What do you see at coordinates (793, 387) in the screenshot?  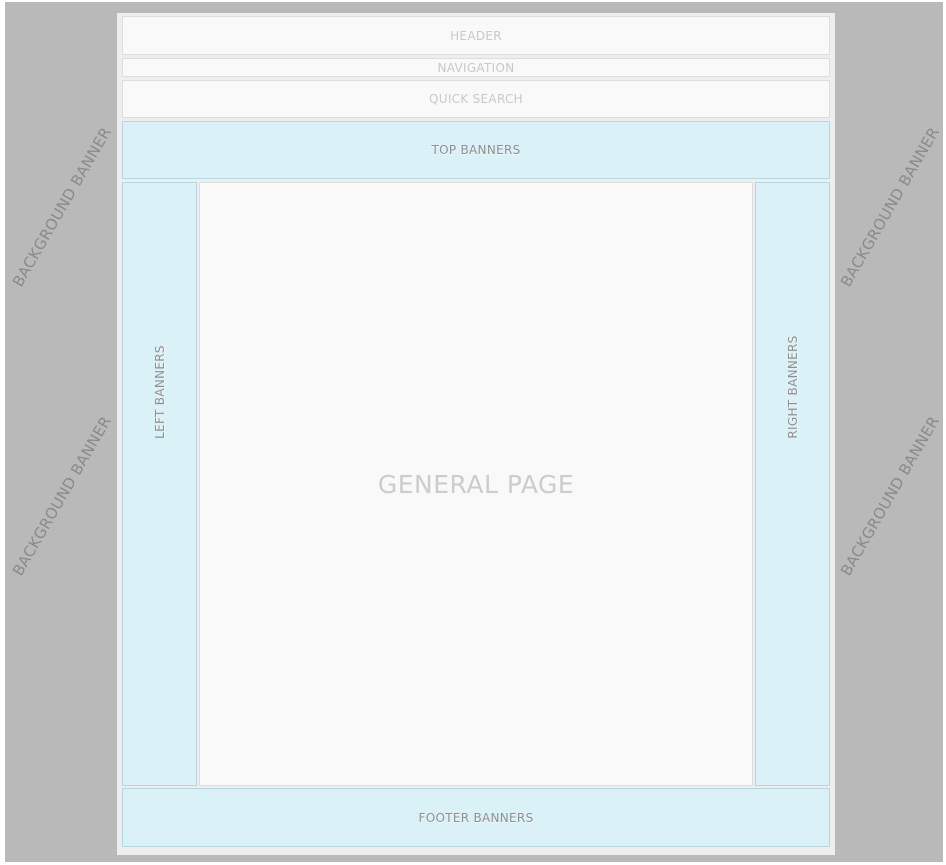 I see `right-banners-label: RIGHT BANNERS` at bounding box center [793, 387].